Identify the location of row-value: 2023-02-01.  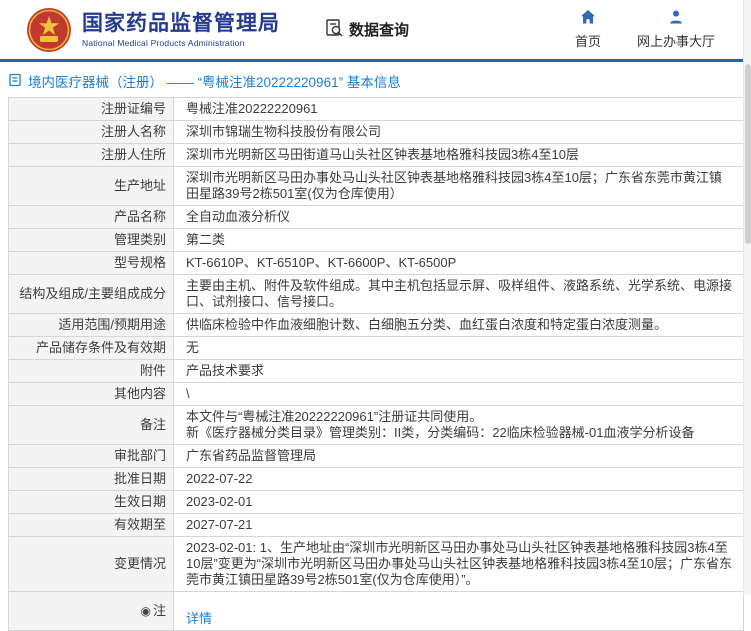
(458, 502).